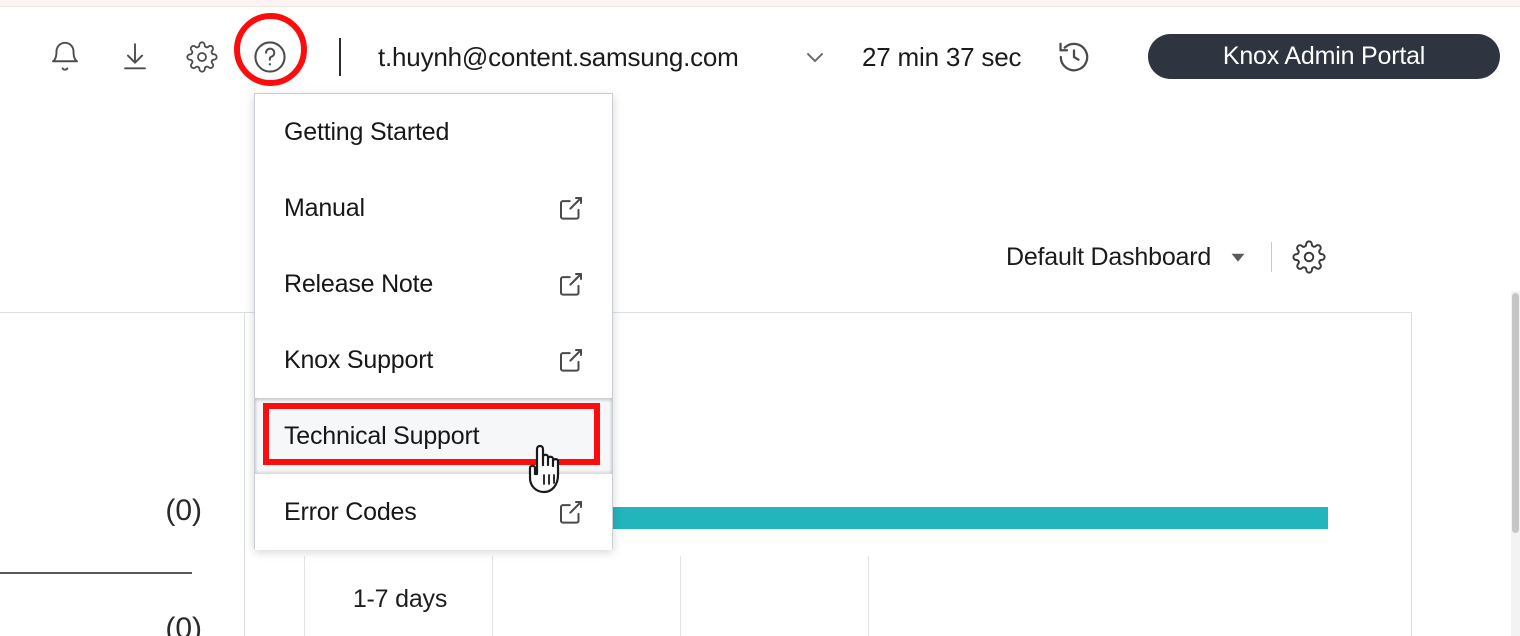 The height and width of the screenshot is (636, 1520). Describe the element at coordinates (367, 131) in the screenshot. I see `menu-item-label: Getting Started` at that location.